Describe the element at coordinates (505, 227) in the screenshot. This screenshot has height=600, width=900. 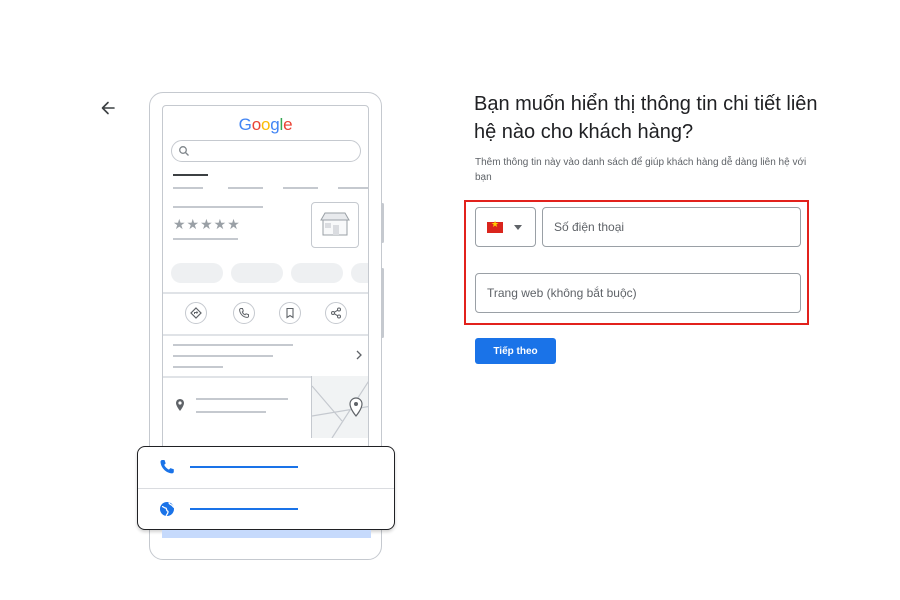
I see `country-code-select: ★` at that location.